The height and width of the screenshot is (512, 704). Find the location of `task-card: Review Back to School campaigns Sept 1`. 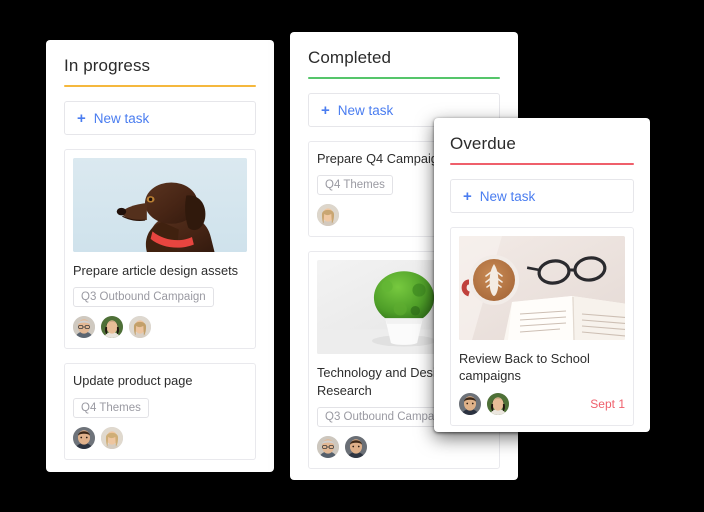

task-card: Review Back to School campaigns Sept 1 is located at coordinates (542, 326).